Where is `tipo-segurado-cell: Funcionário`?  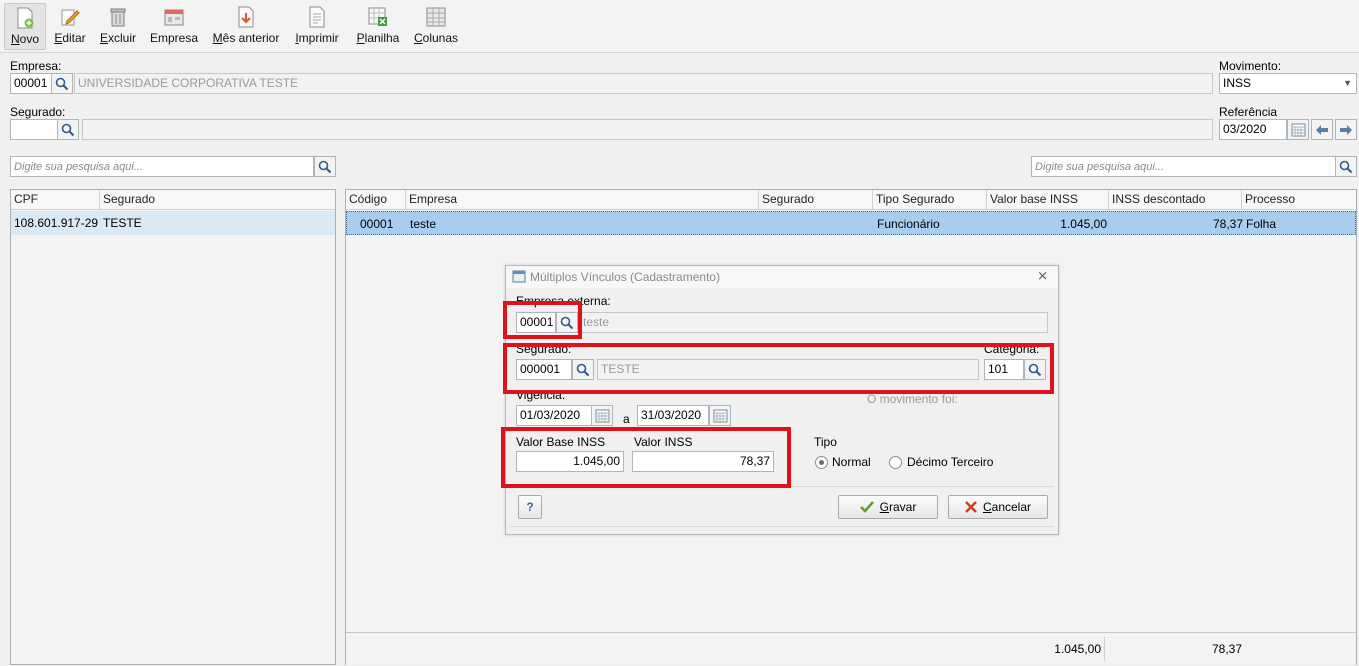 tipo-segurado-cell: Funcionário is located at coordinates (908, 224).